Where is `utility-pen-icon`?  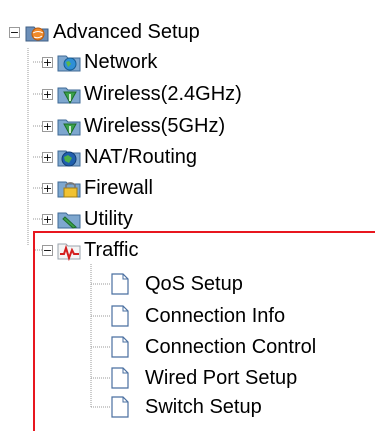
utility-pen-icon is located at coordinates (69, 220).